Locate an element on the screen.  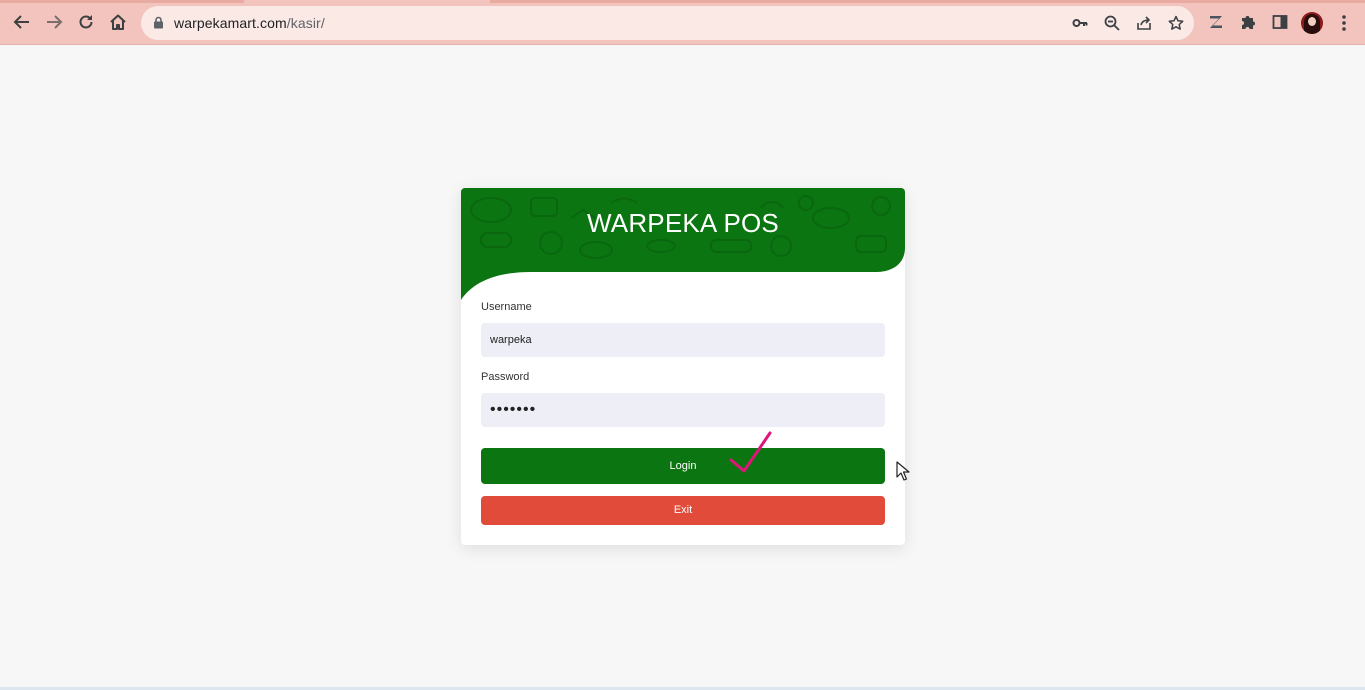
active-tab is located at coordinates (367, 1).